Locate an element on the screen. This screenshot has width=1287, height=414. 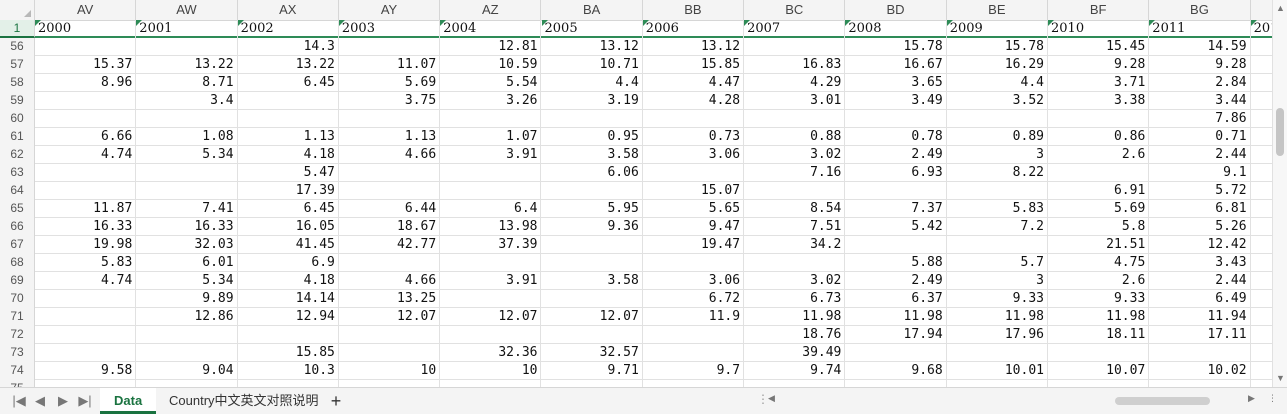
cell: 4.4 is located at coordinates (592, 83).